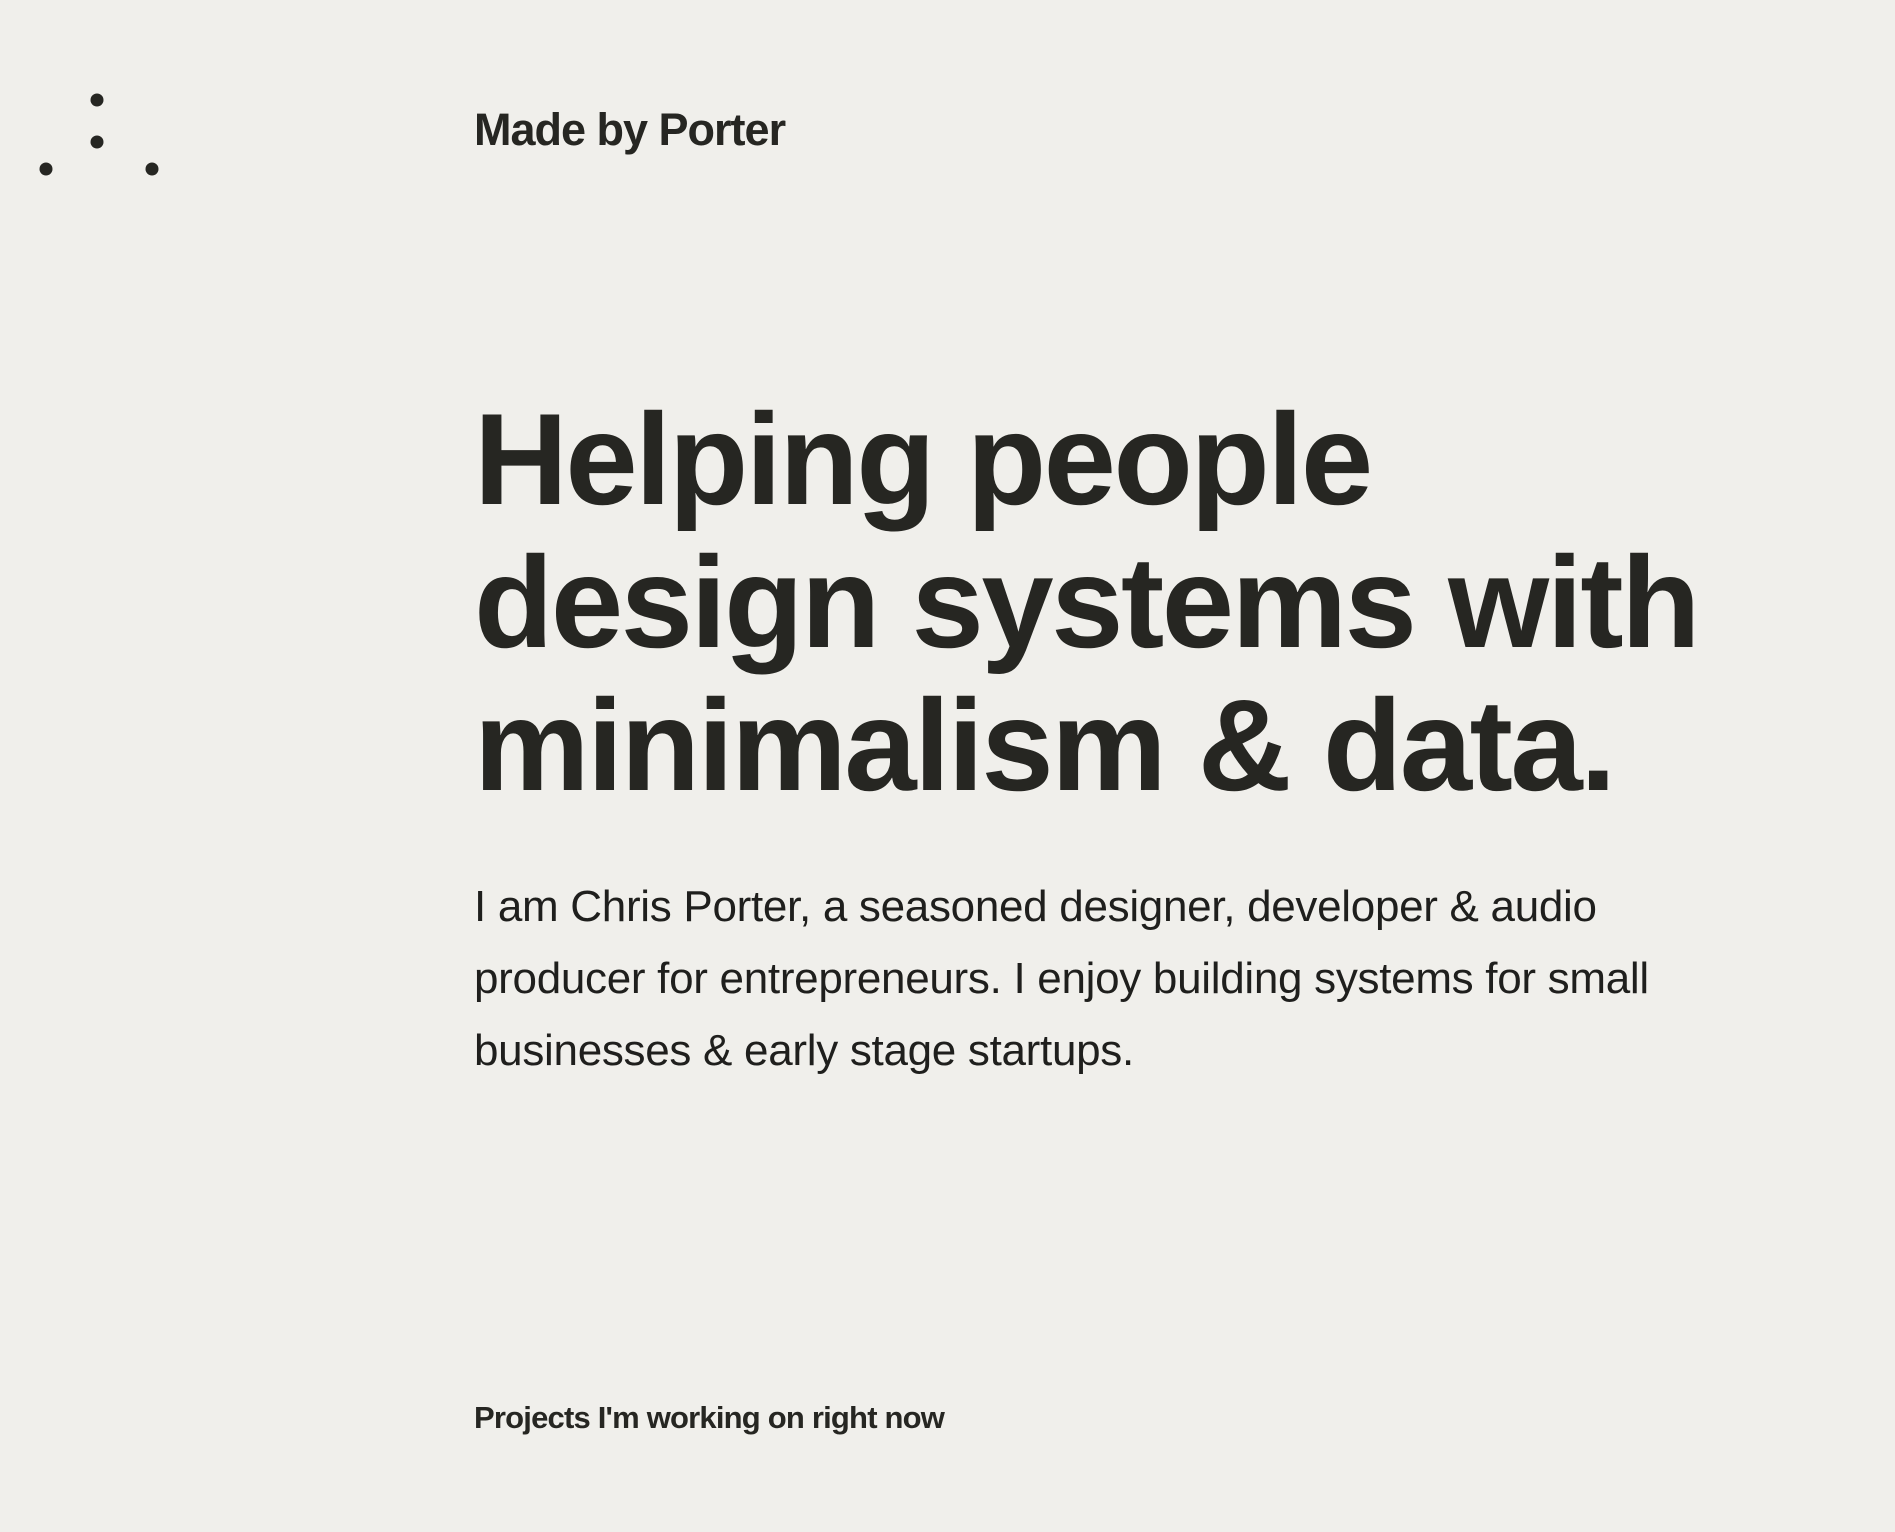 Image resolution: width=1895 pixels, height=1532 pixels. Describe the element at coordinates (923, 459) in the screenshot. I see `headline-line-1: Helping people` at that location.